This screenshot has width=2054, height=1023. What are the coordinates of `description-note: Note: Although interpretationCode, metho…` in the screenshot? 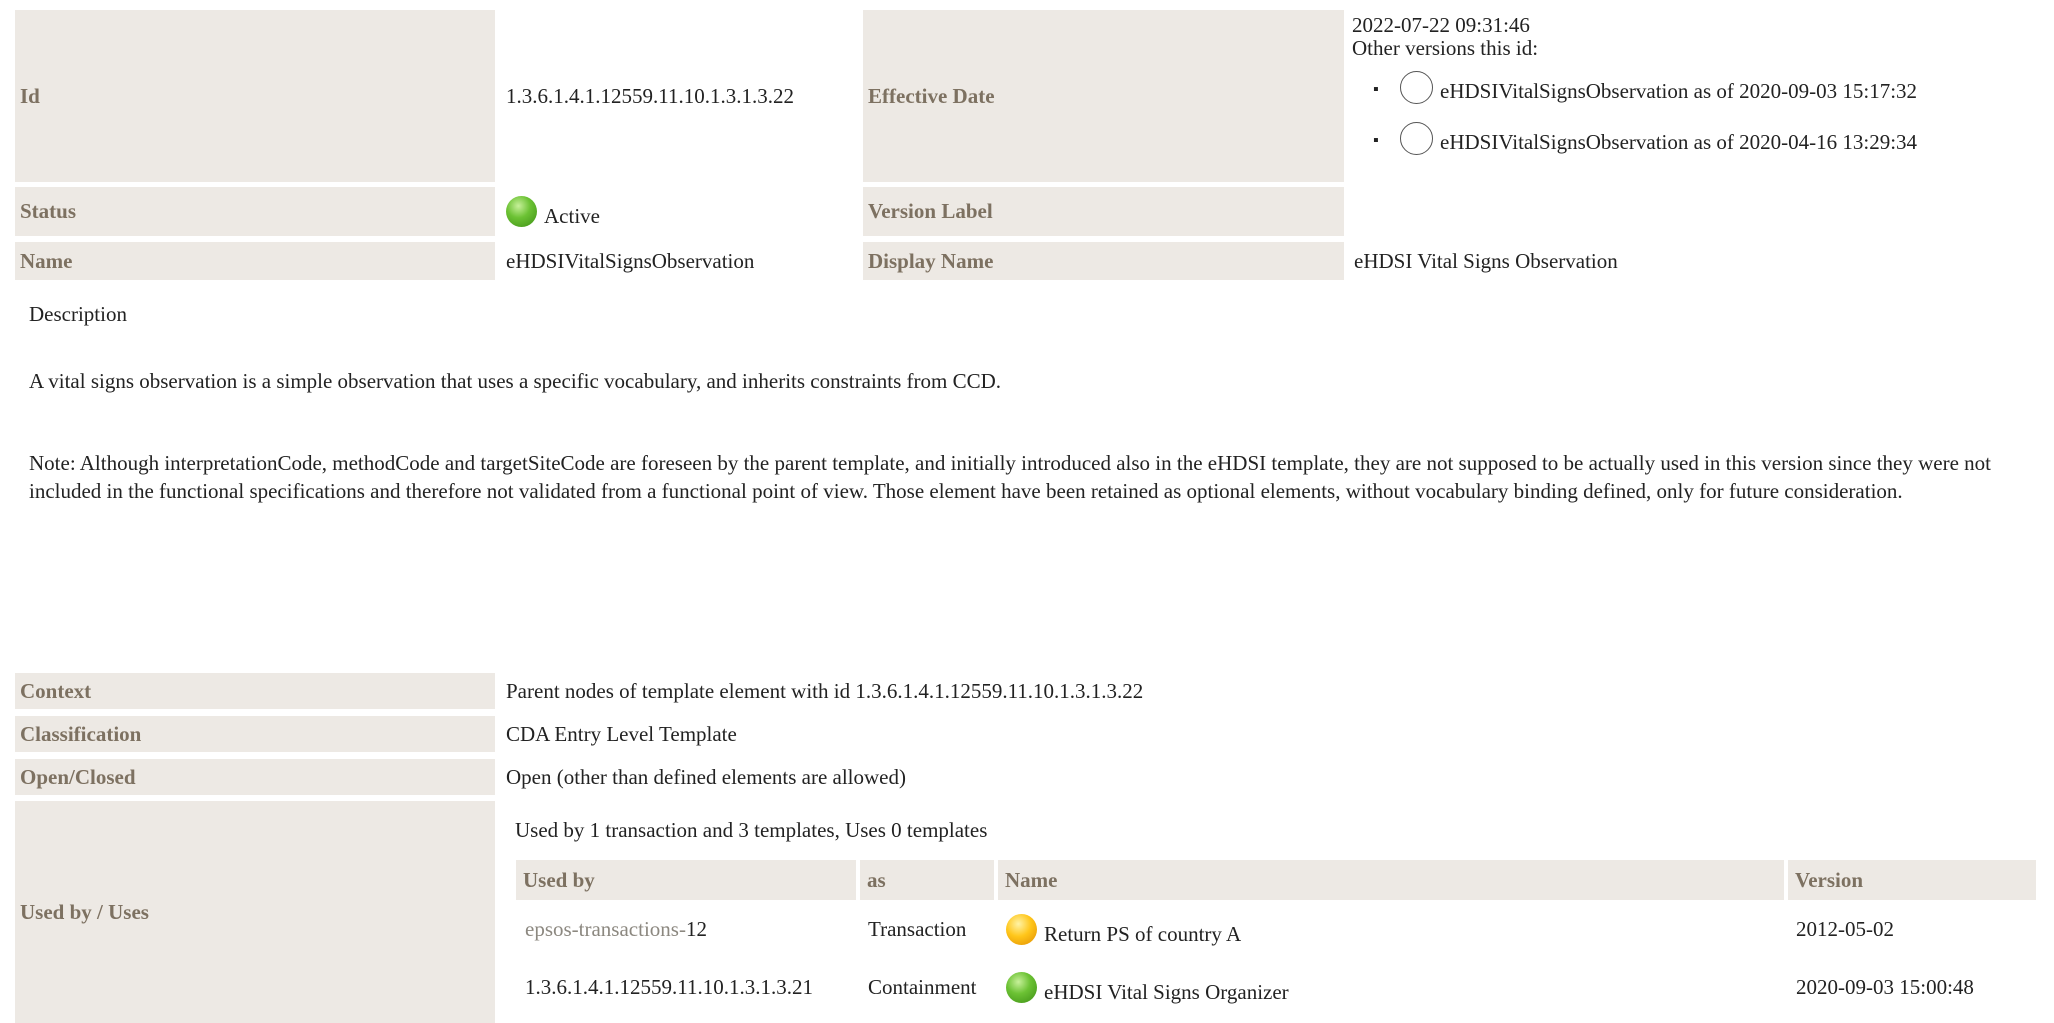 It's located at (1010, 477).